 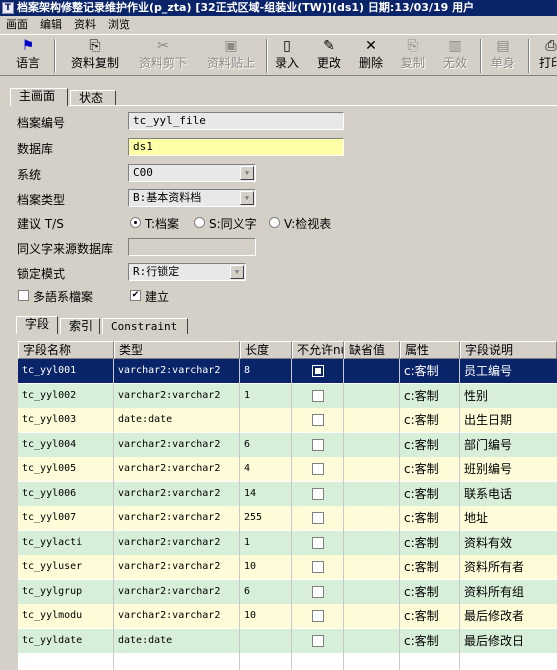 What do you see at coordinates (65, 249) in the screenshot?
I see `synonym-db-label: 同义字来源数据库` at bounding box center [65, 249].